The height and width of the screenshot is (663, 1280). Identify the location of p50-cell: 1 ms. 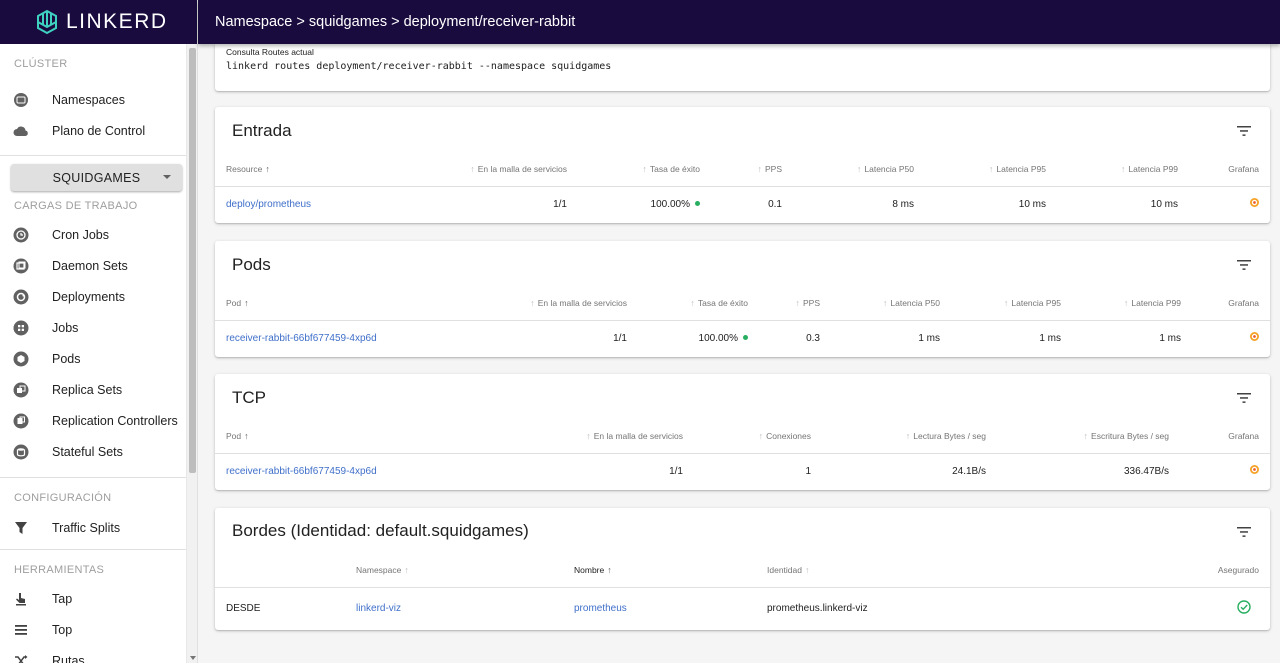
(929, 338).